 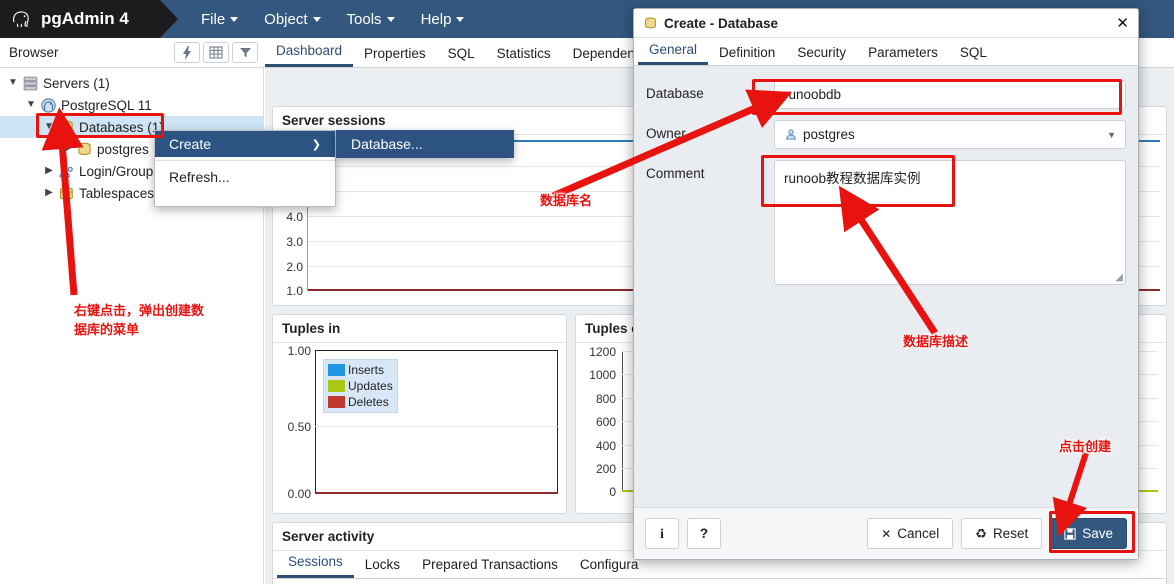 I want to click on sa-tab-configuration-label: Configura, so click(x=609, y=564).